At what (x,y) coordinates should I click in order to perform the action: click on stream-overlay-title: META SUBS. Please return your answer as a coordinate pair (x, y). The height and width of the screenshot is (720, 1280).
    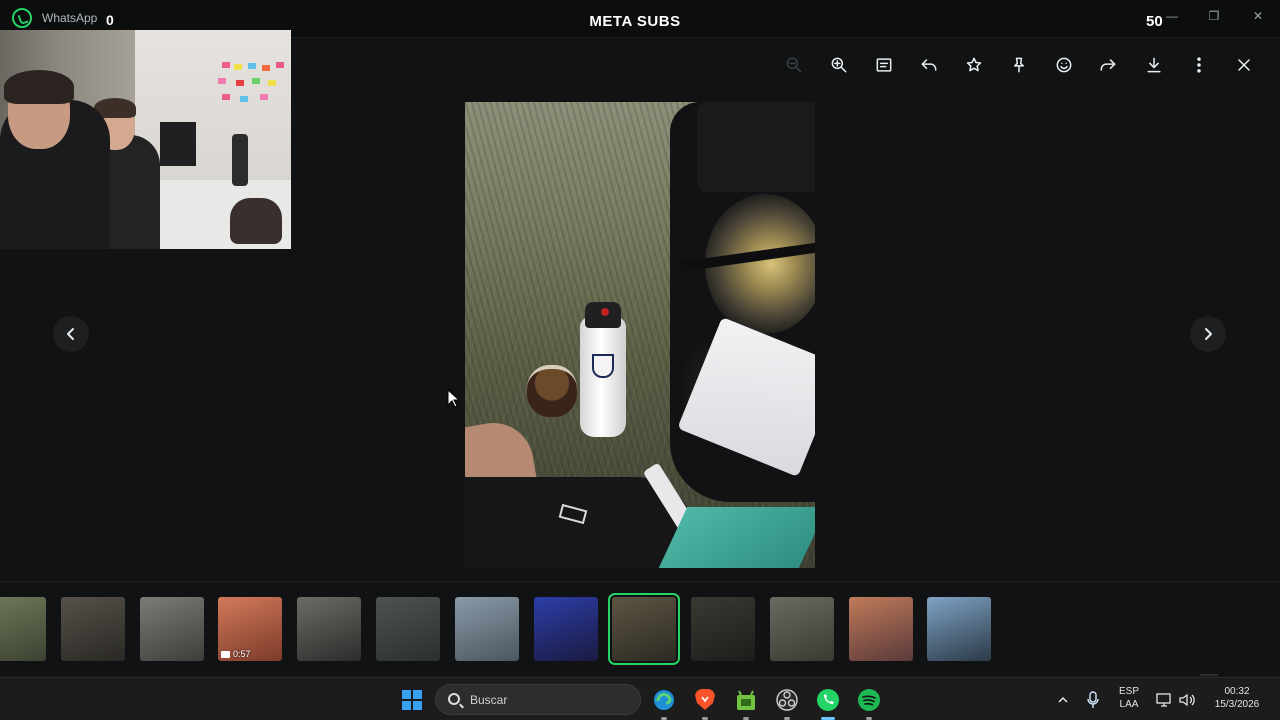
    Looking at the image, I should click on (635, 21).